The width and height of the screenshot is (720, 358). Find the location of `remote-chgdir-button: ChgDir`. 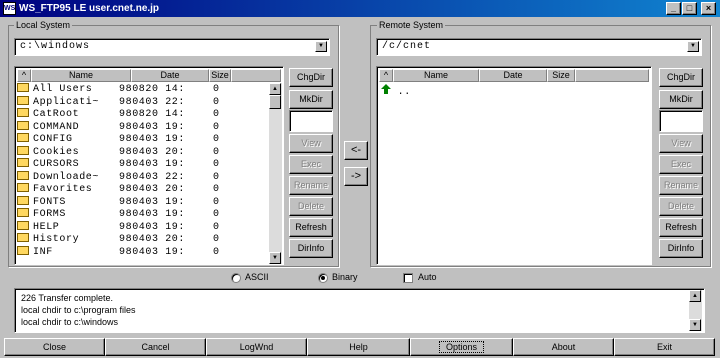

remote-chgdir-button: ChgDir is located at coordinates (681, 77).